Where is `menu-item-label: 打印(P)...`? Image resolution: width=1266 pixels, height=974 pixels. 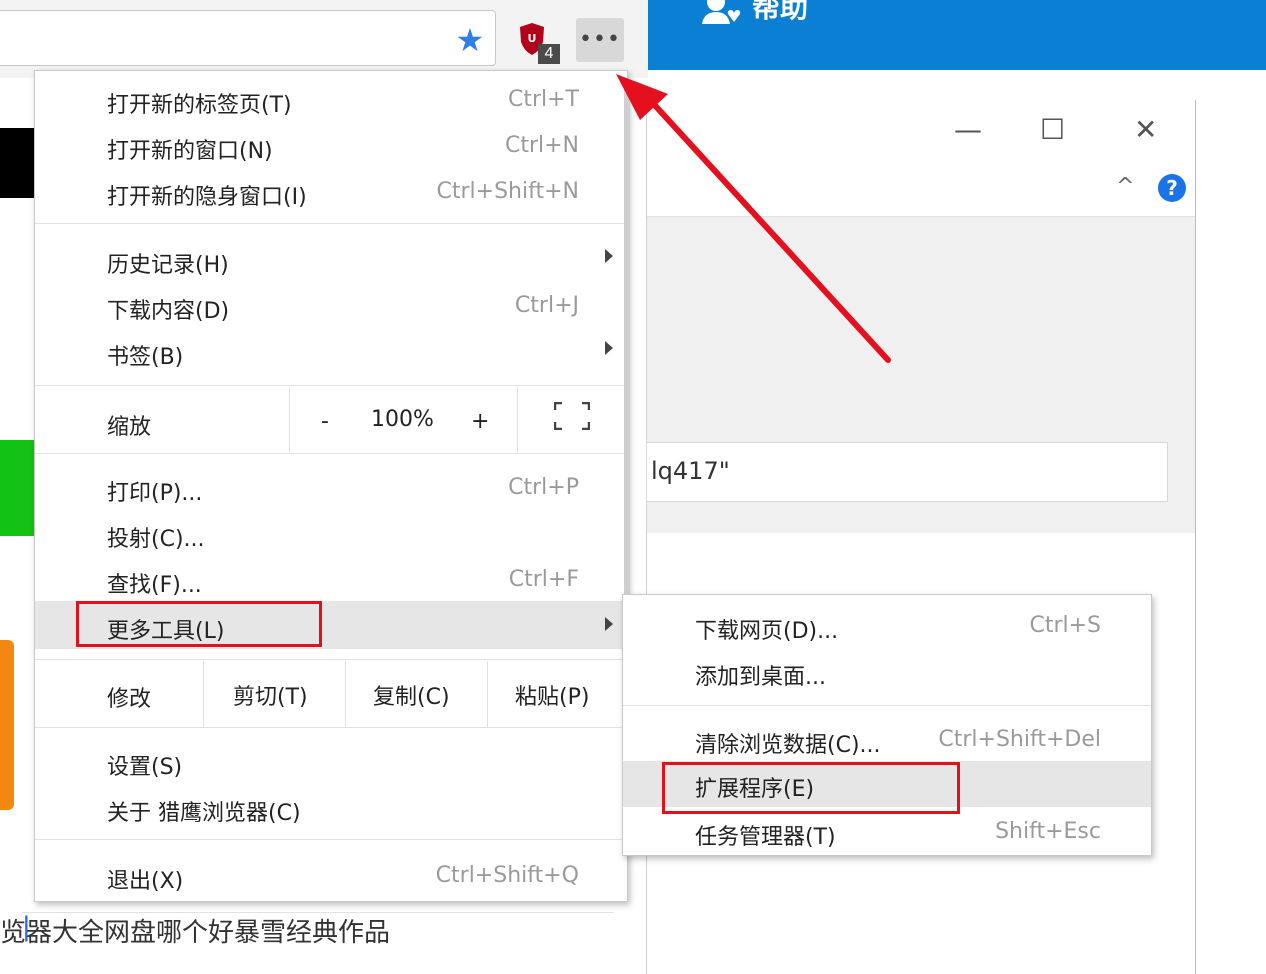
menu-item-label: 打印(P)... is located at coordinates (155, 493).